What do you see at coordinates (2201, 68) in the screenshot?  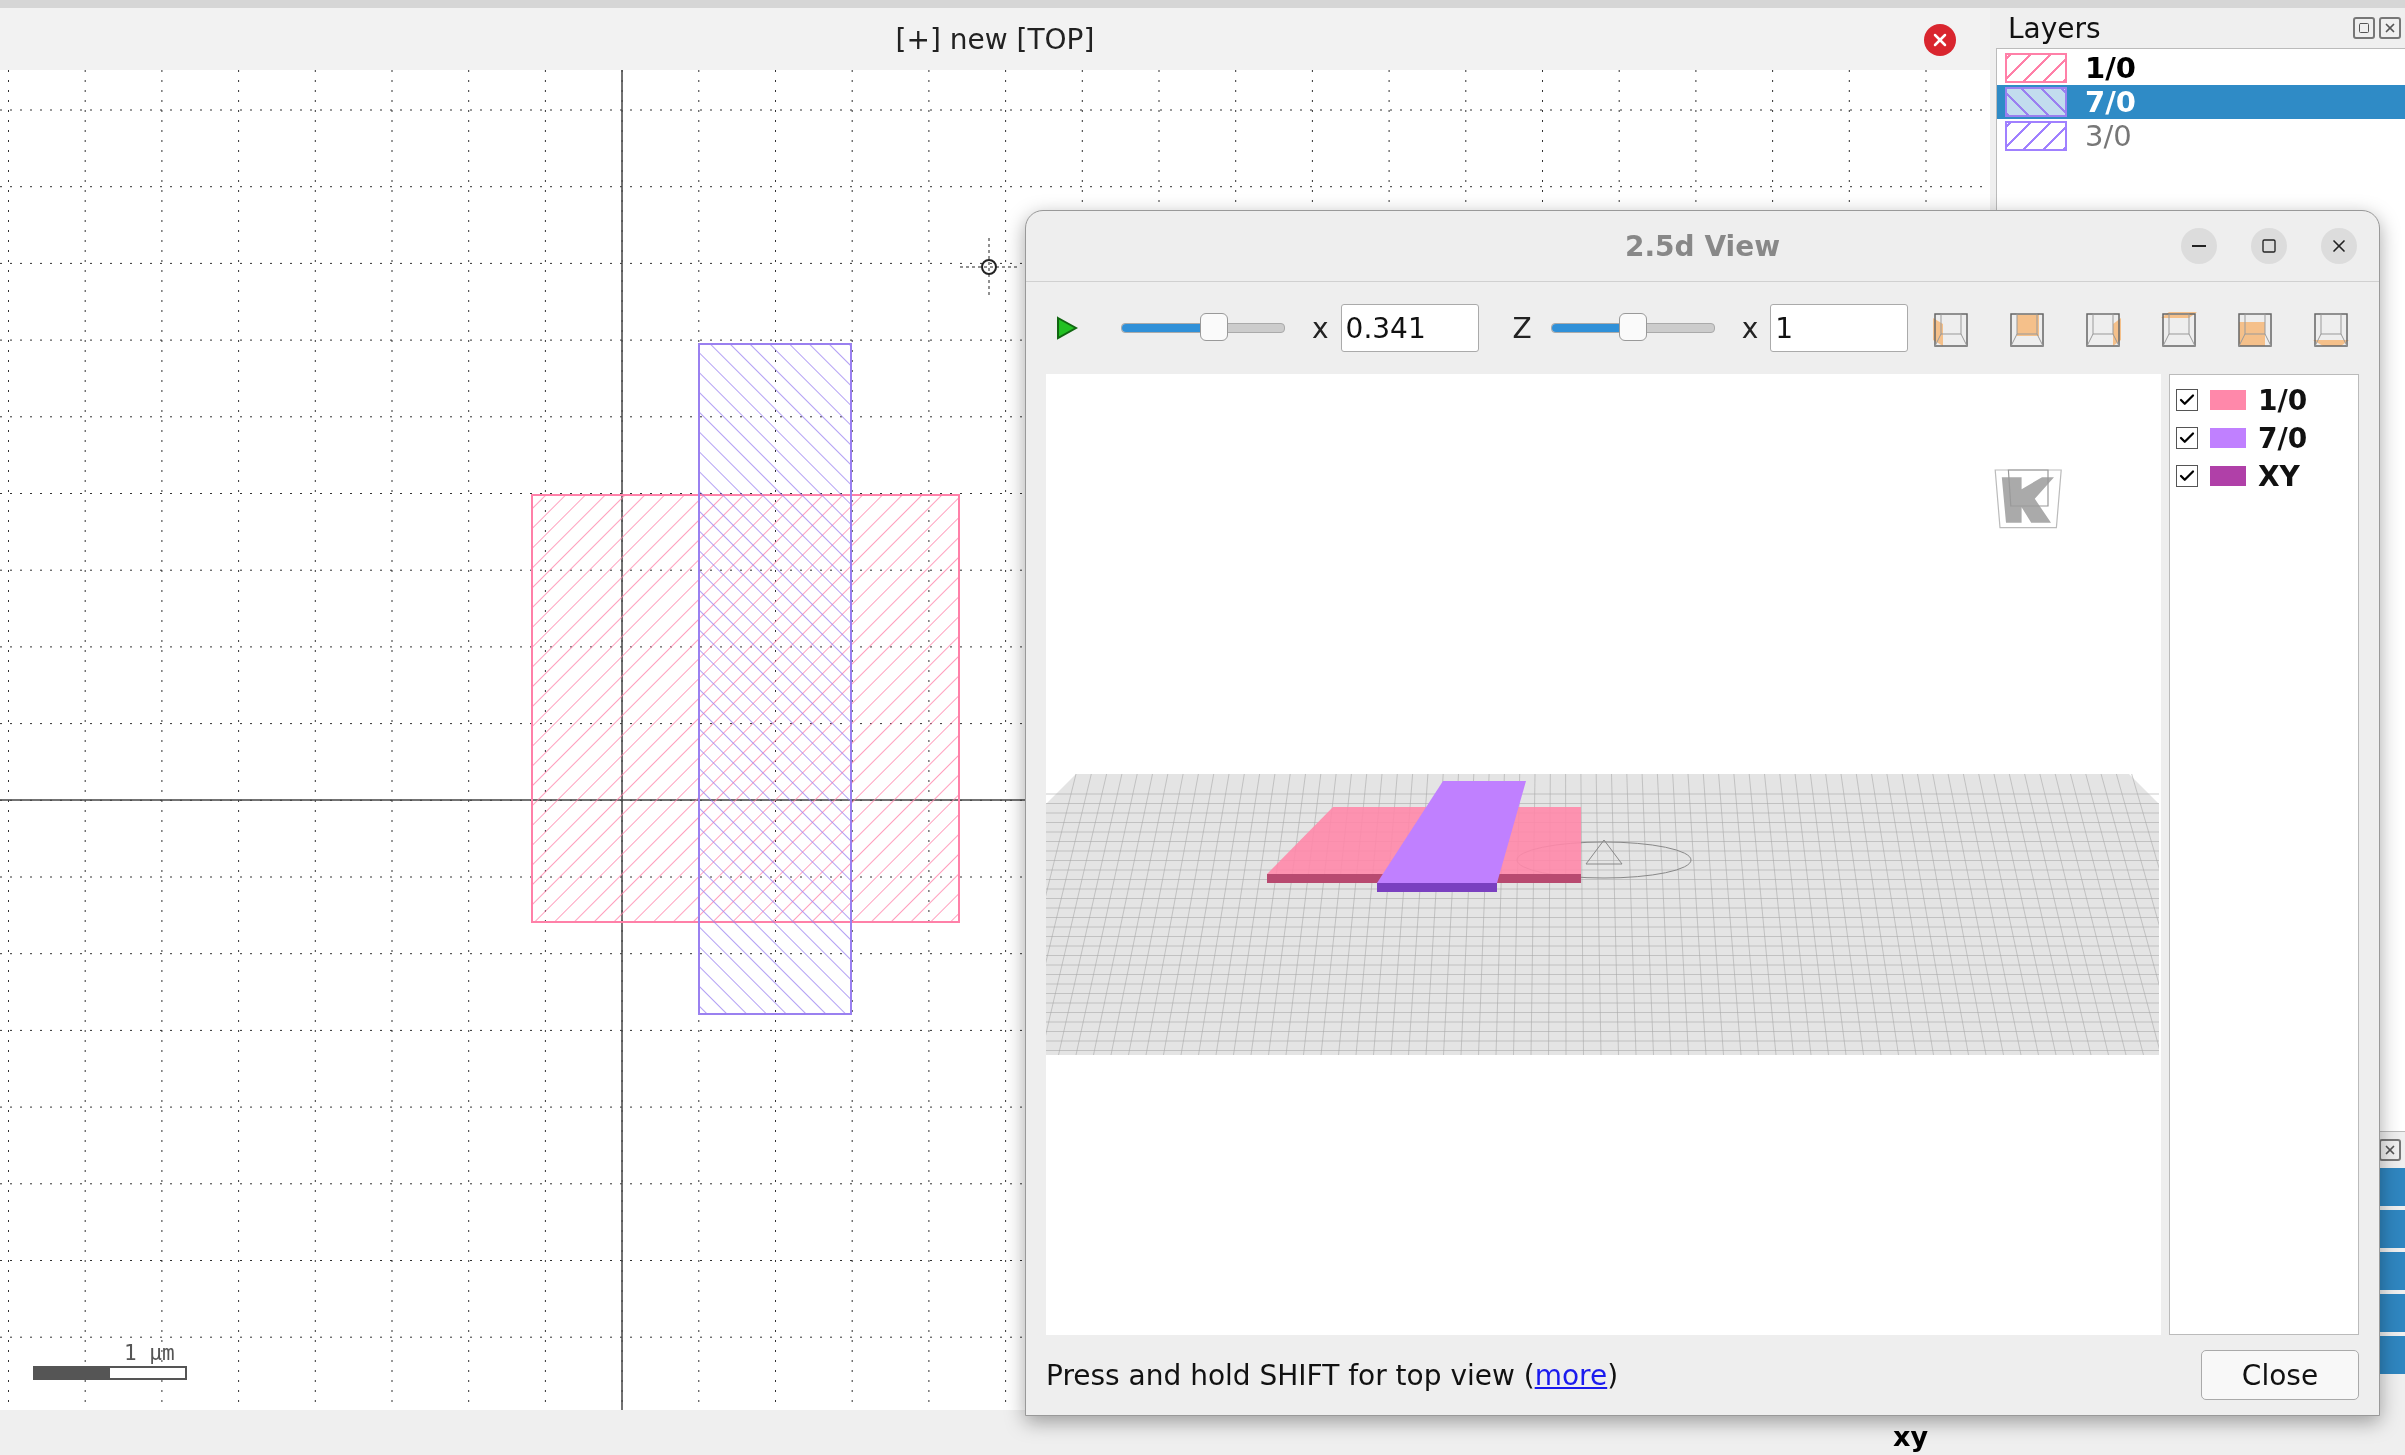 I see `layer-item: 1/0` at bounding box center [2201, 68].